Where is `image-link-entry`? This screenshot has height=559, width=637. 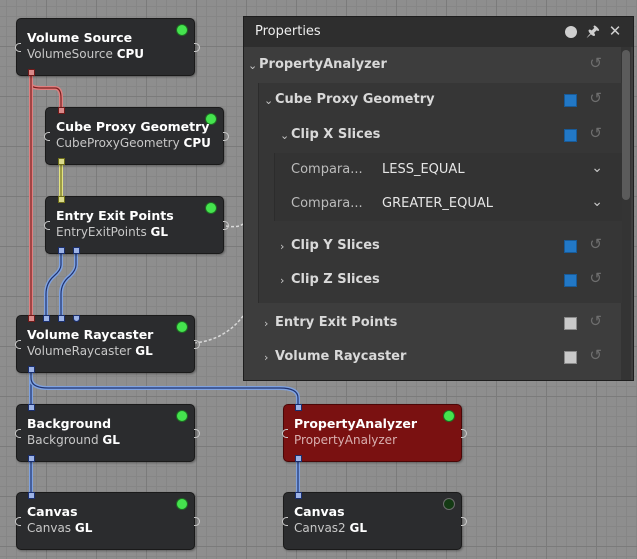 image-link-entry is located at coordinates (53, 285).